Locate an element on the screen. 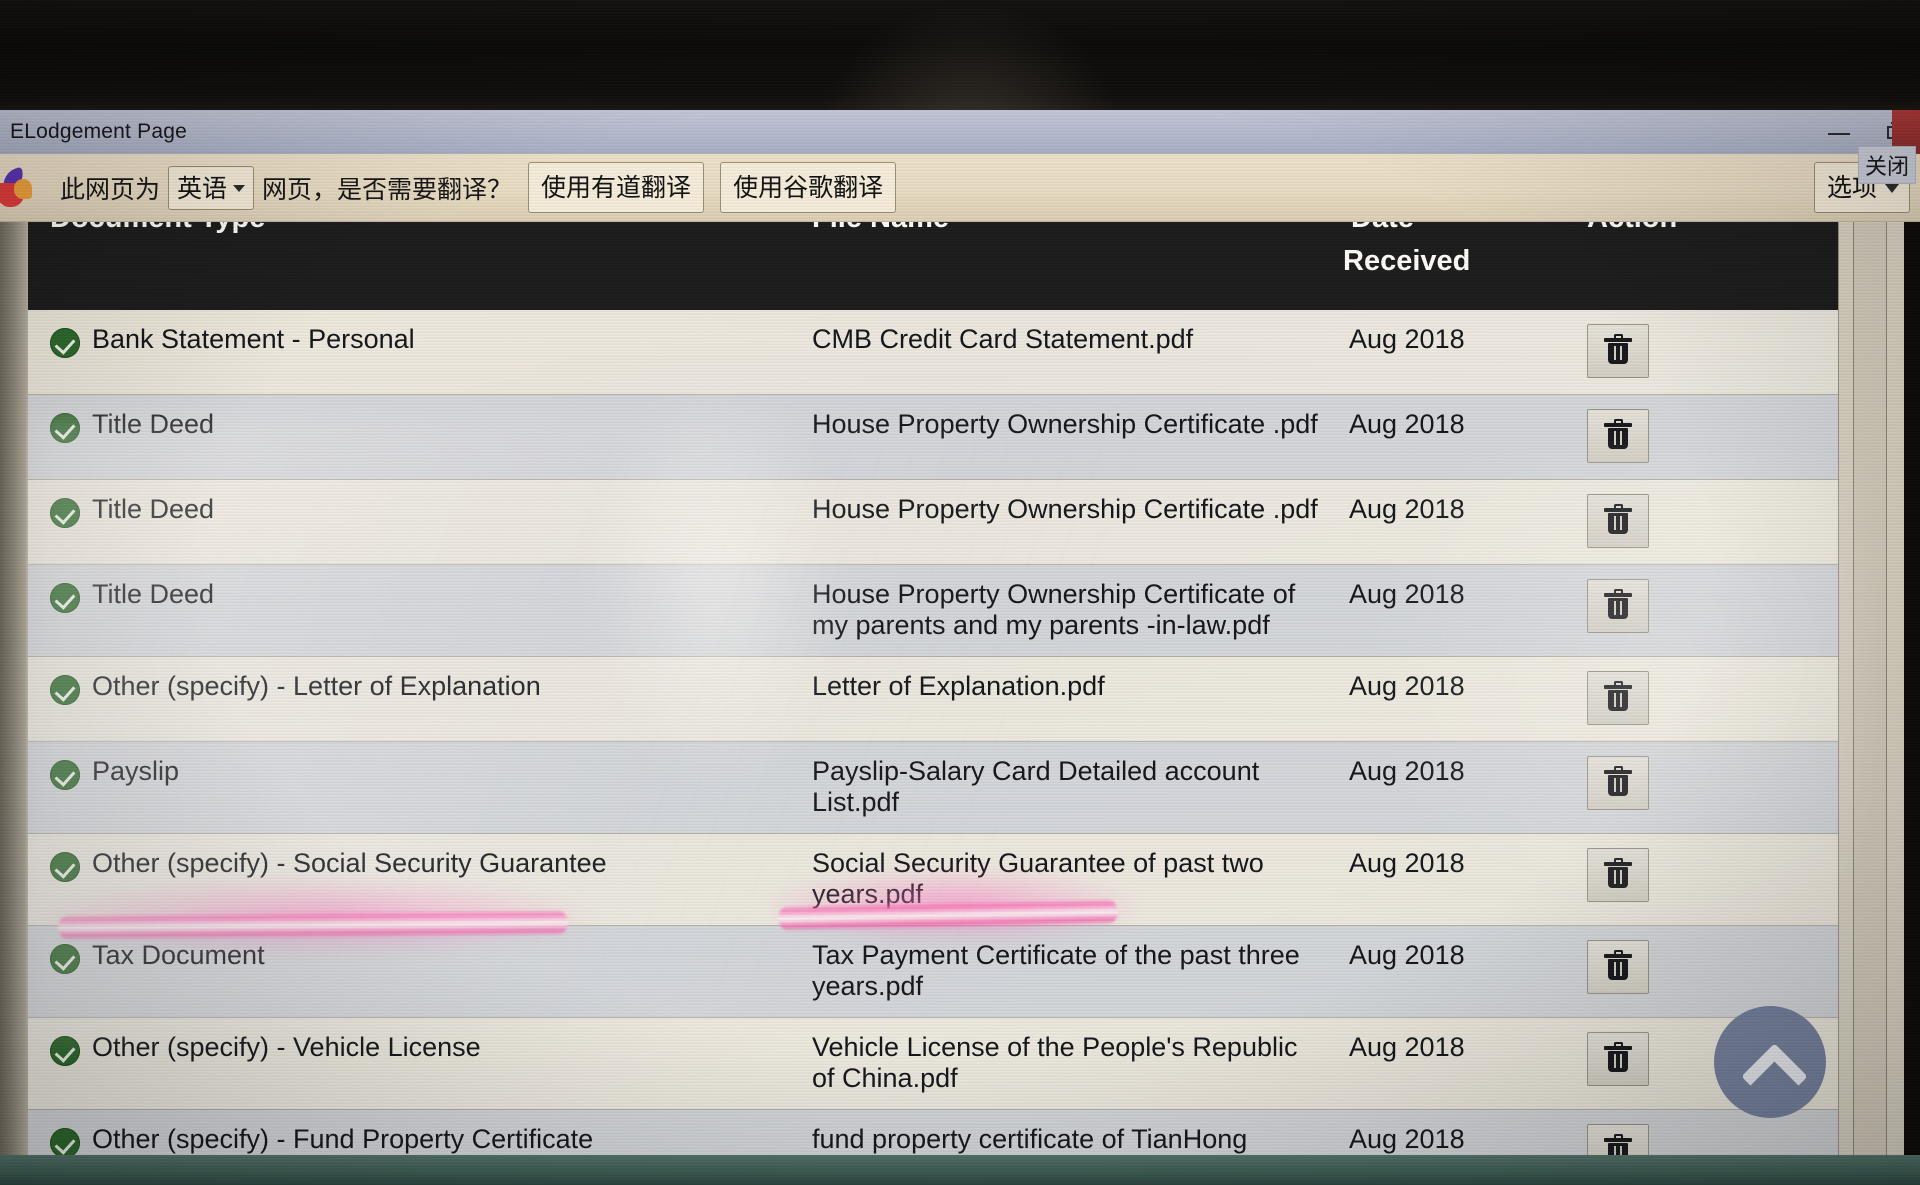 The height and width of the screenshot is (1185, 1920). translate-suffix-text: 网页，是否需要翻译？ is located at coordinates (387, 189).